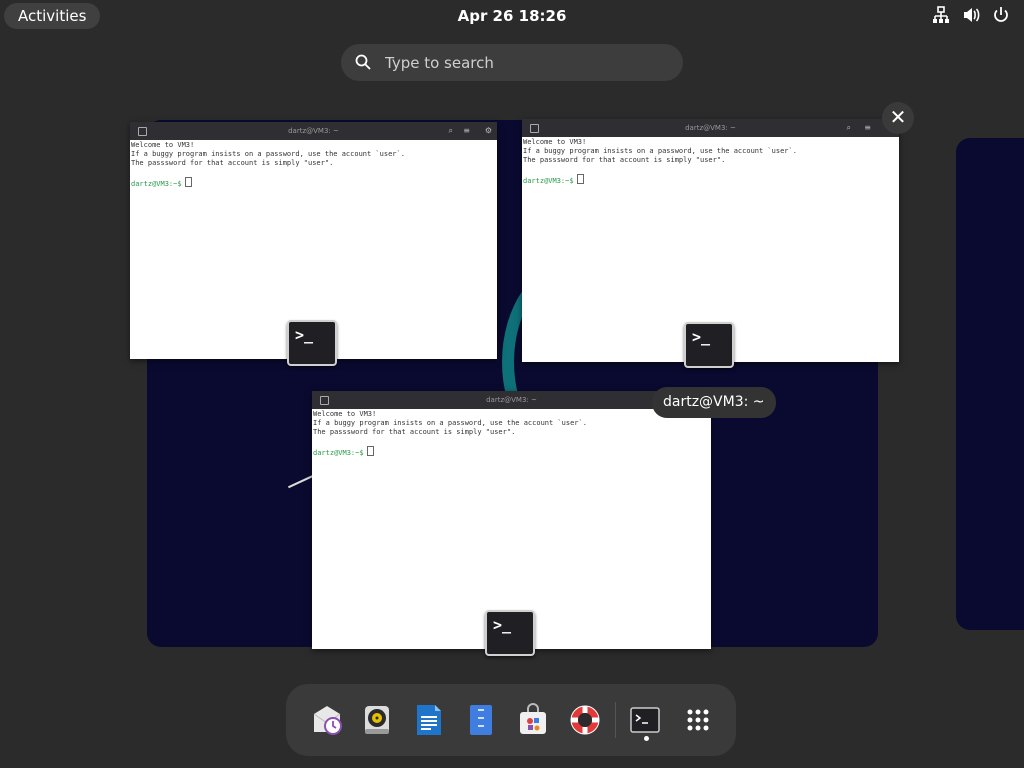  I want to click on clock-button: Apr 26 18:26, so click(512, 16).